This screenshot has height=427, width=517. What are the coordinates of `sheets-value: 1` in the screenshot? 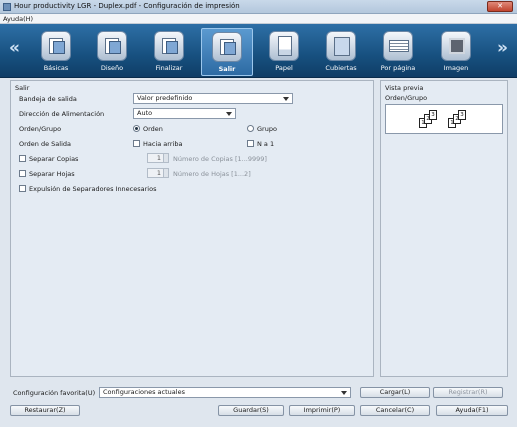 It's located at (158, 173).